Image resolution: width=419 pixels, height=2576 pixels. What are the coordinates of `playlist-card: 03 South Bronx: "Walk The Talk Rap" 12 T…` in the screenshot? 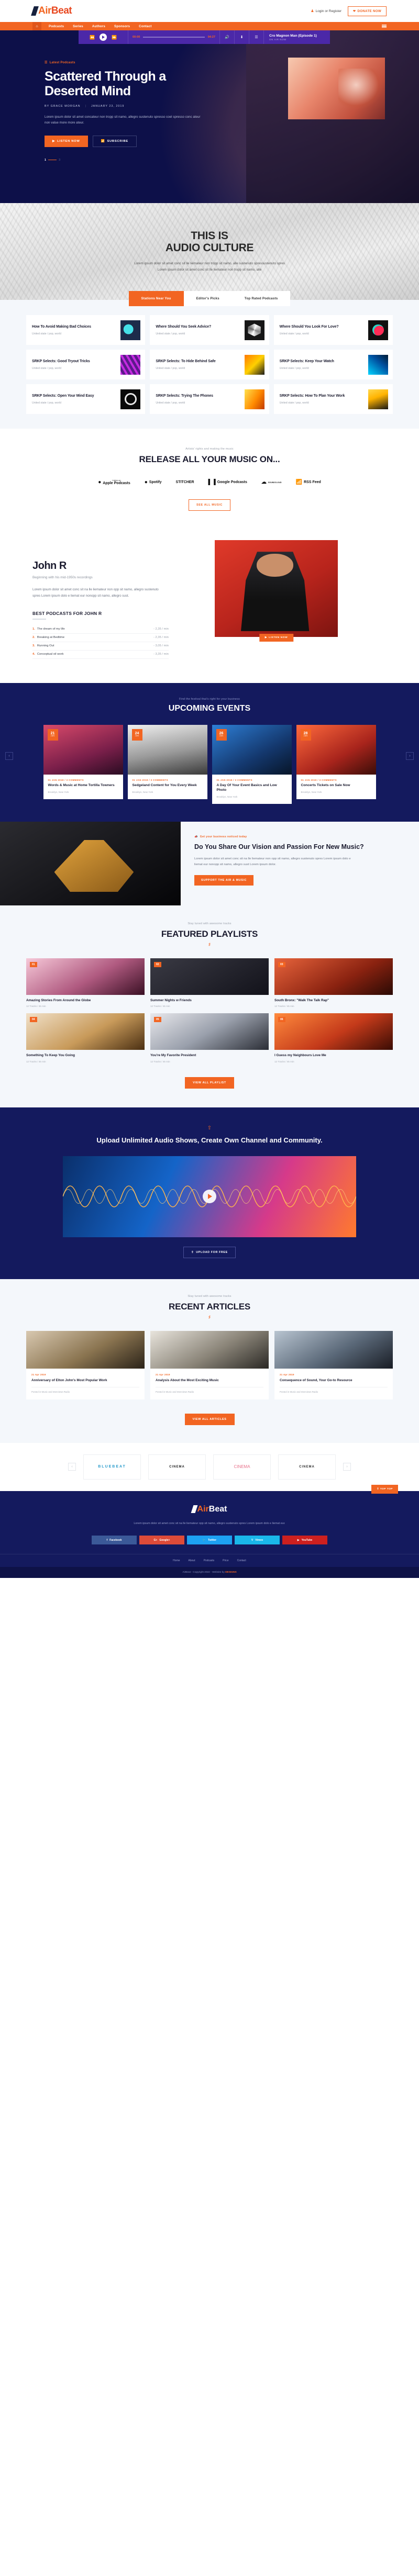 It's located at (333, 982).